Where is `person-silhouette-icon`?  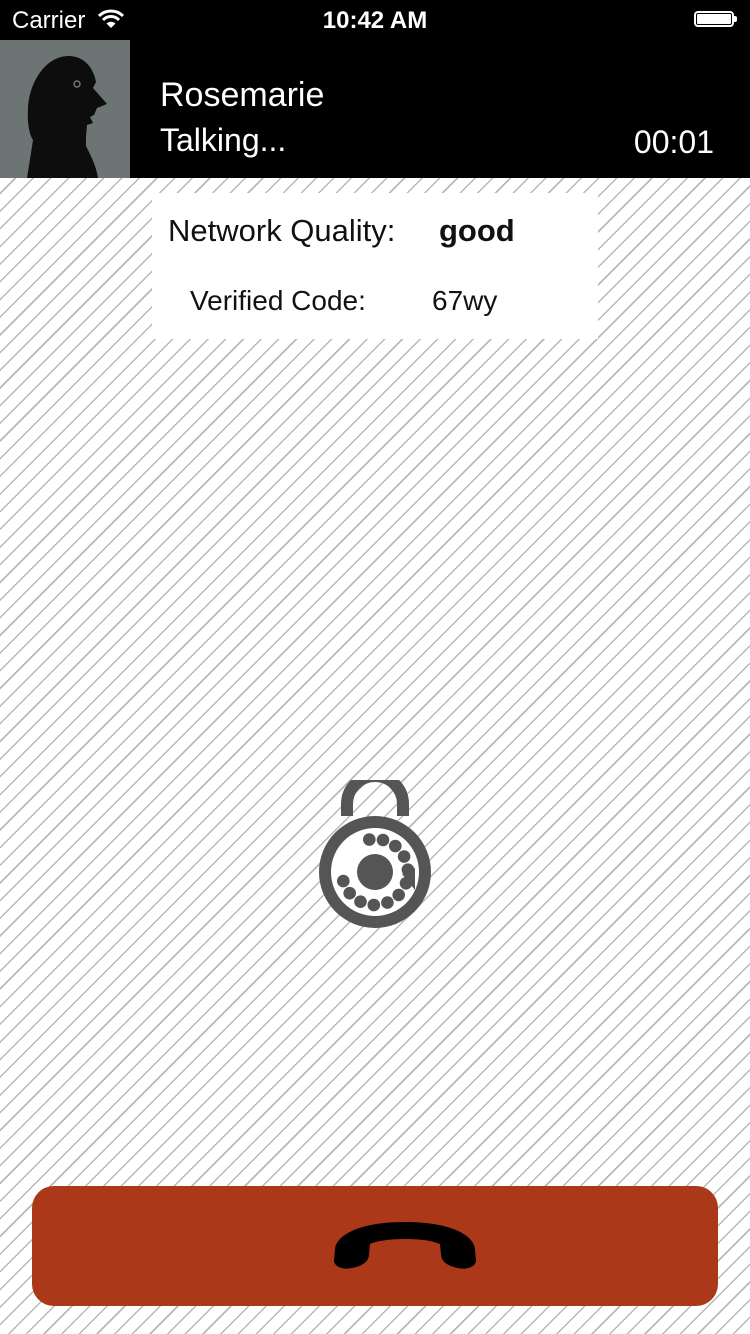
person-silhouette-icon is located at coordinates (67, 116).